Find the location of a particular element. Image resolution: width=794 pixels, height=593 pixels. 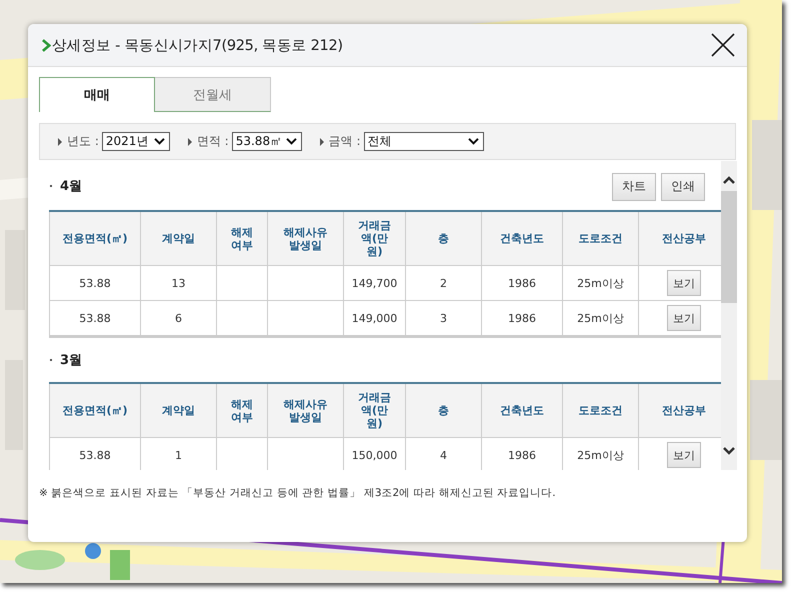

table-cell: 13 is located at coordinates (179, 283).